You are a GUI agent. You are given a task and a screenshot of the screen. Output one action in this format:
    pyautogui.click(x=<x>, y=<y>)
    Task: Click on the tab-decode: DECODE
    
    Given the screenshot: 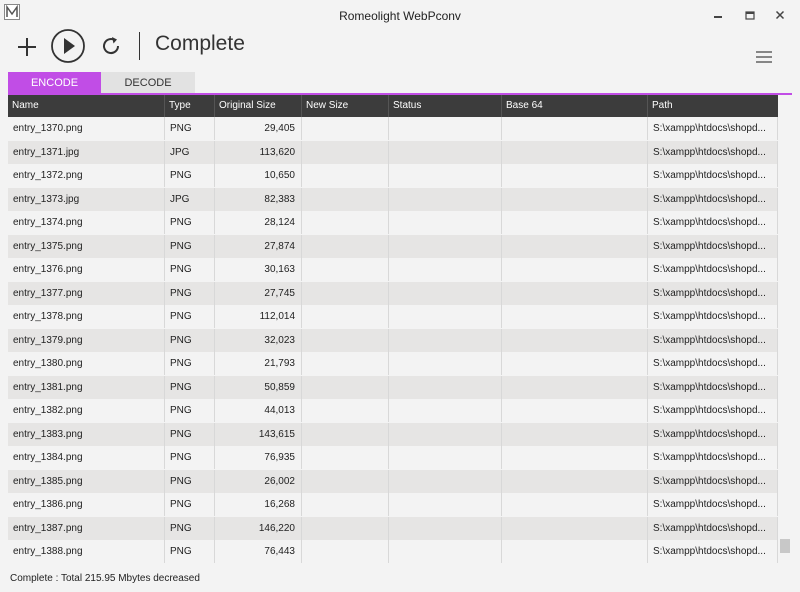 What is the action you would take?
    pyautogui.click(x=148, y=82)
    